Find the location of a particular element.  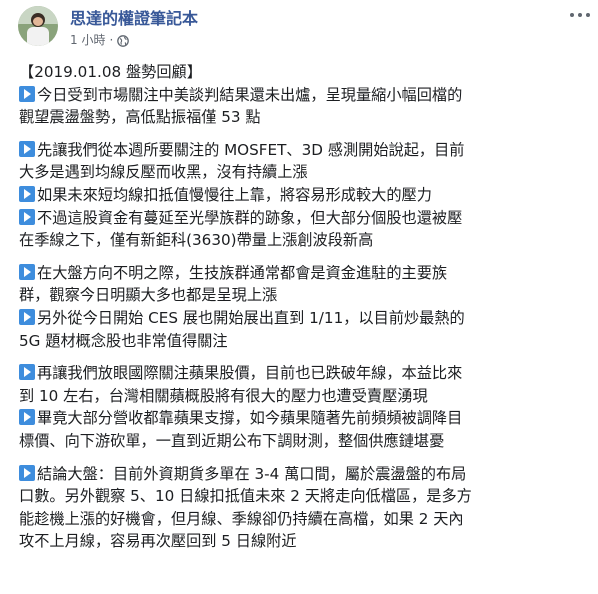

more-options-icon is located at coordinates (580, 15).